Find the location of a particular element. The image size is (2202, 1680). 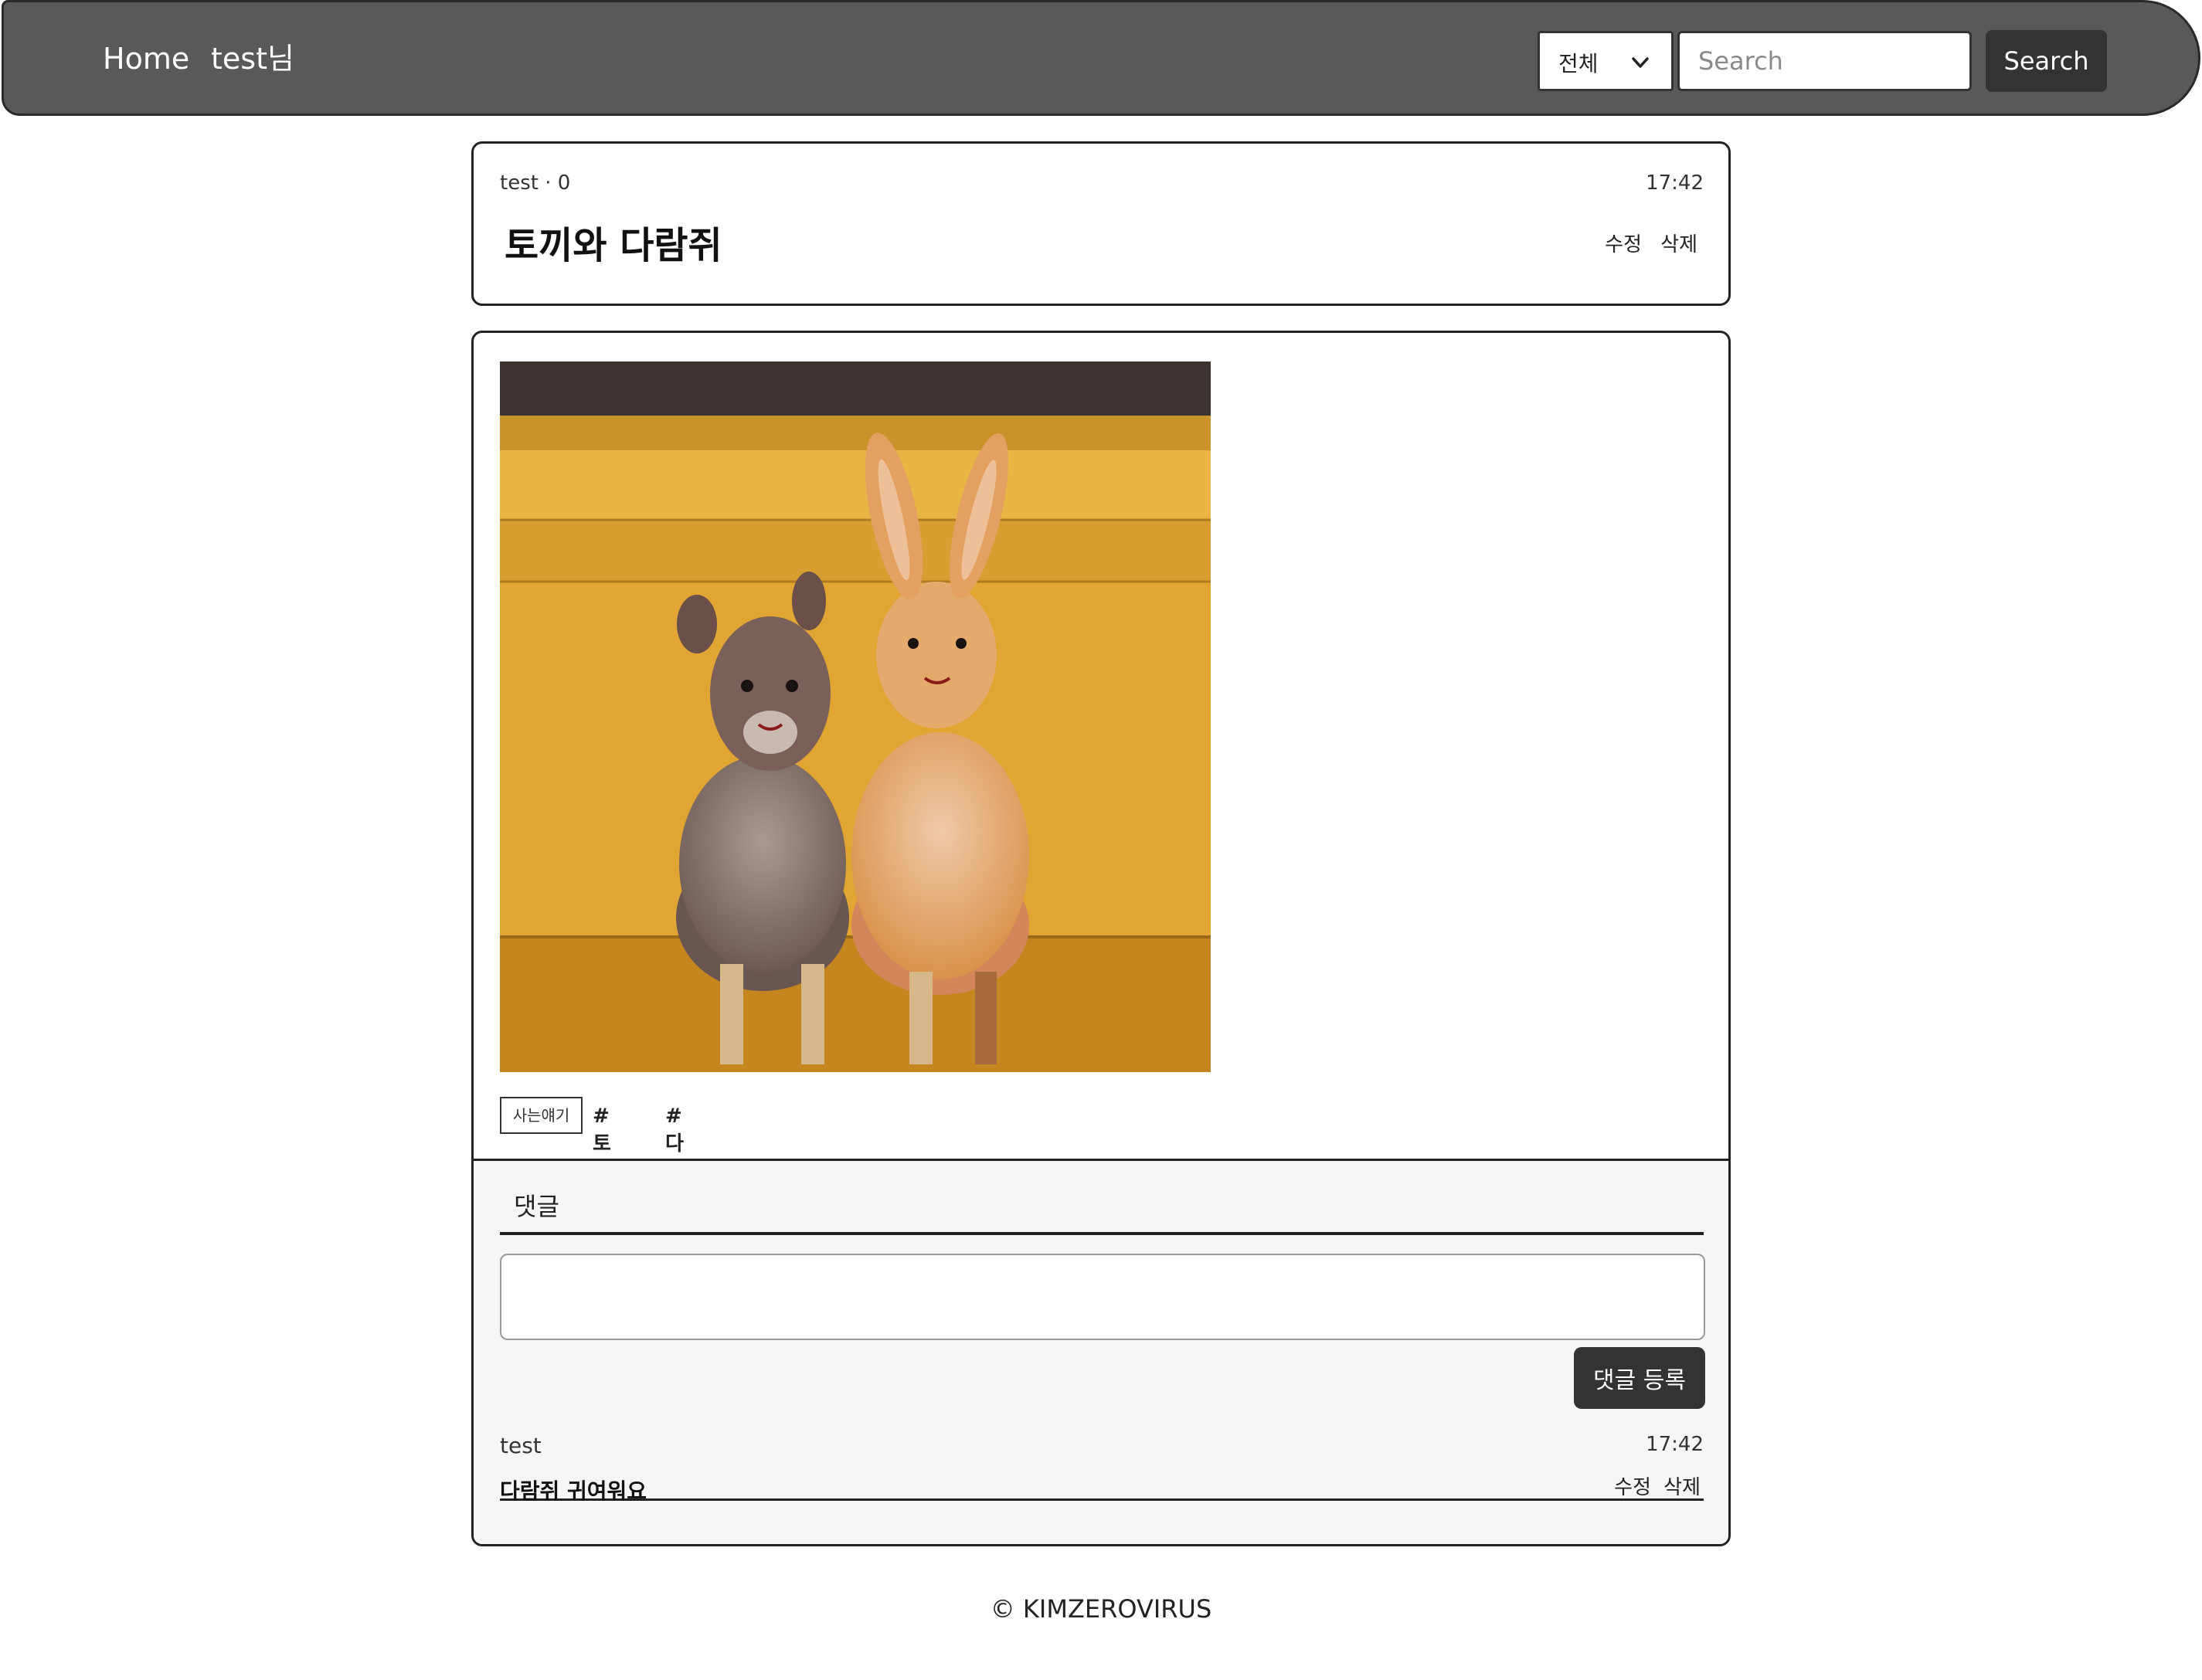

post-time: 17:42 is located at coordinates (1675, 183).